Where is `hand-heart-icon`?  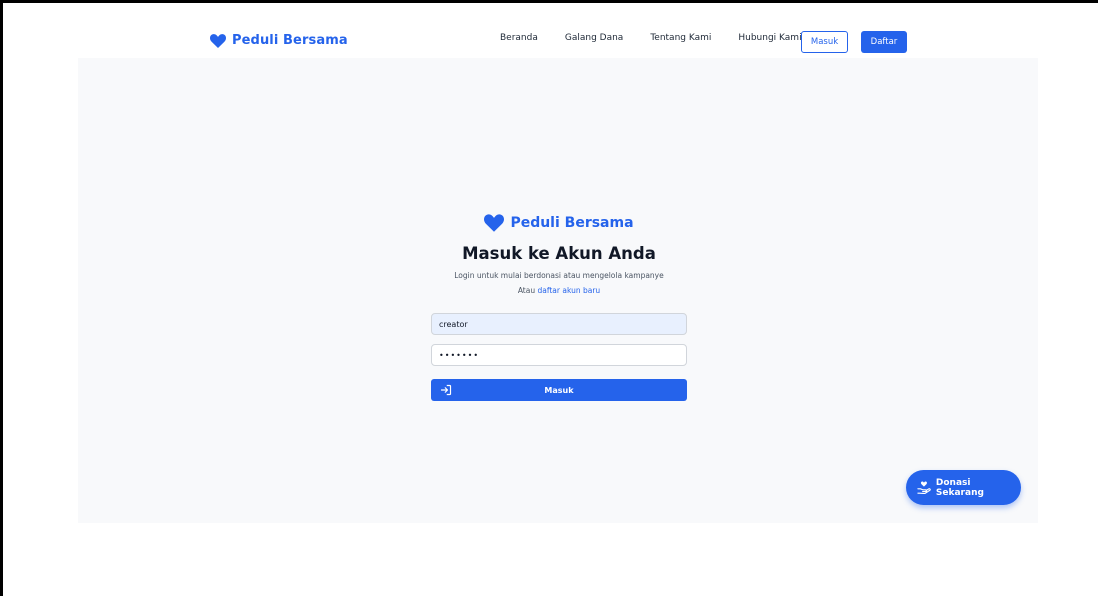 hand-heart-icon is located at coordinates (924, 487).